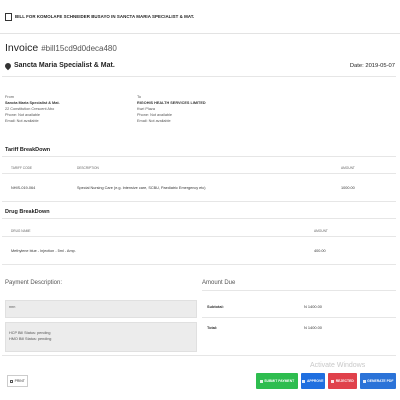 The width and height of the screenshot is (400, 400). I want to click on print-button: PRINT, so click(17, 381).